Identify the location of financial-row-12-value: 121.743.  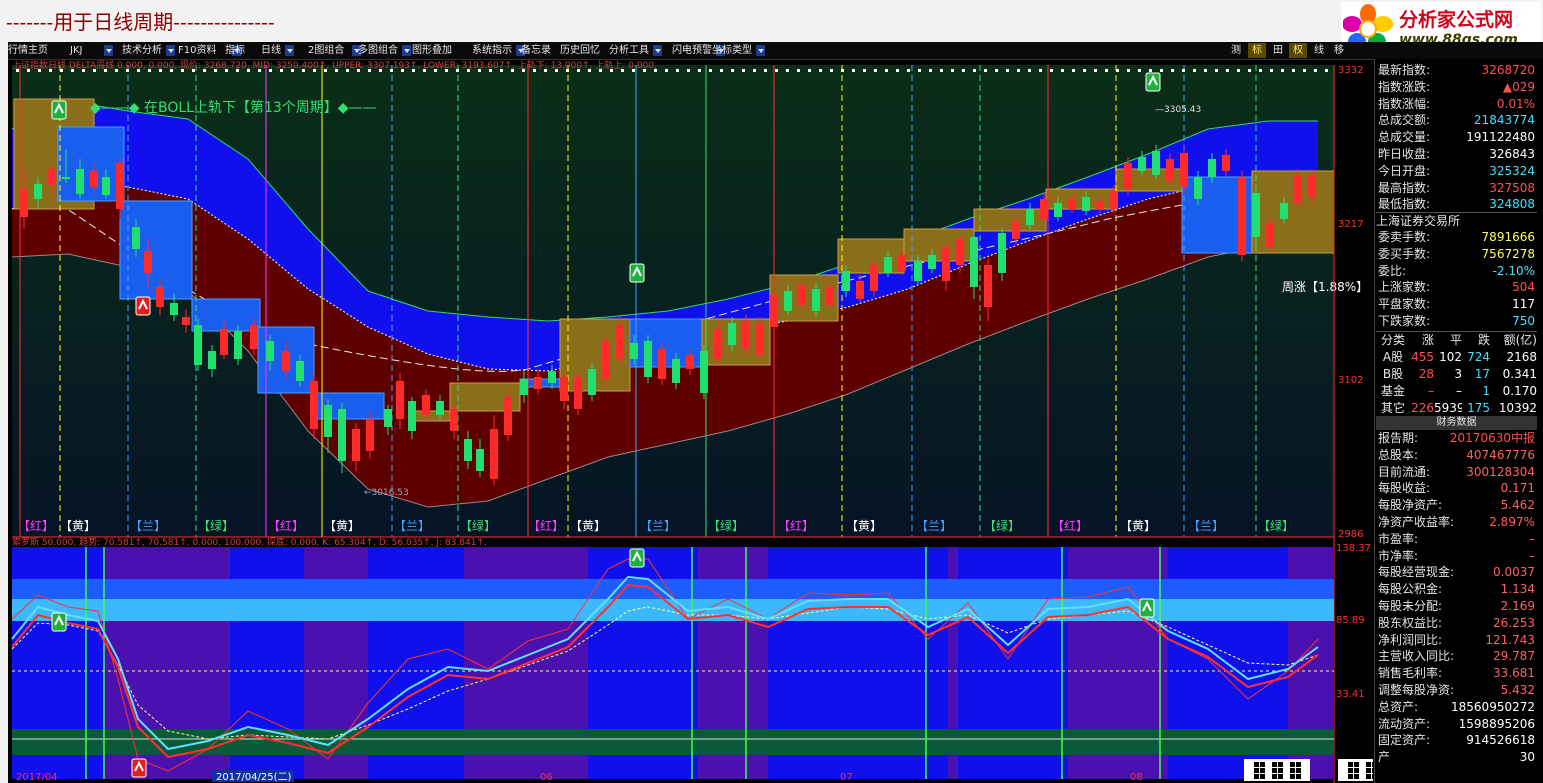
(1510, 639).